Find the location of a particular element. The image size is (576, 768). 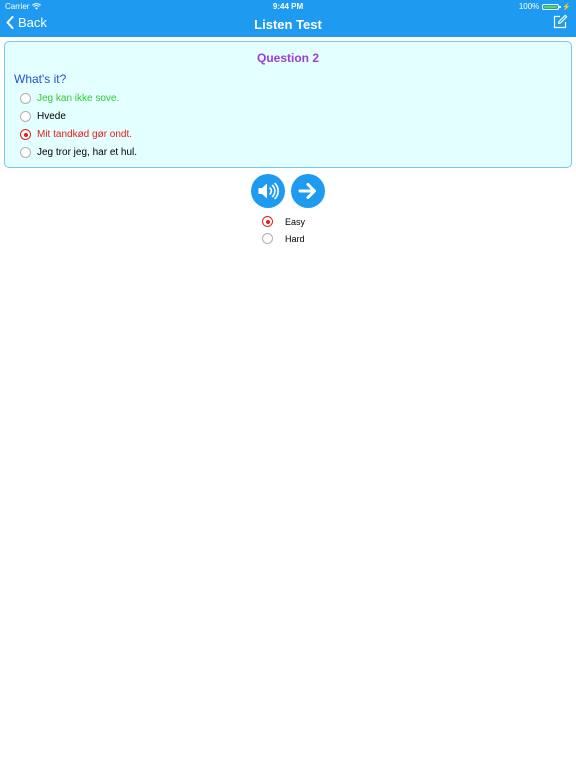

top-bar: Carrier 9:44 PM 100% ⚡ Back Listen Test is located at coordinates (288, 18).